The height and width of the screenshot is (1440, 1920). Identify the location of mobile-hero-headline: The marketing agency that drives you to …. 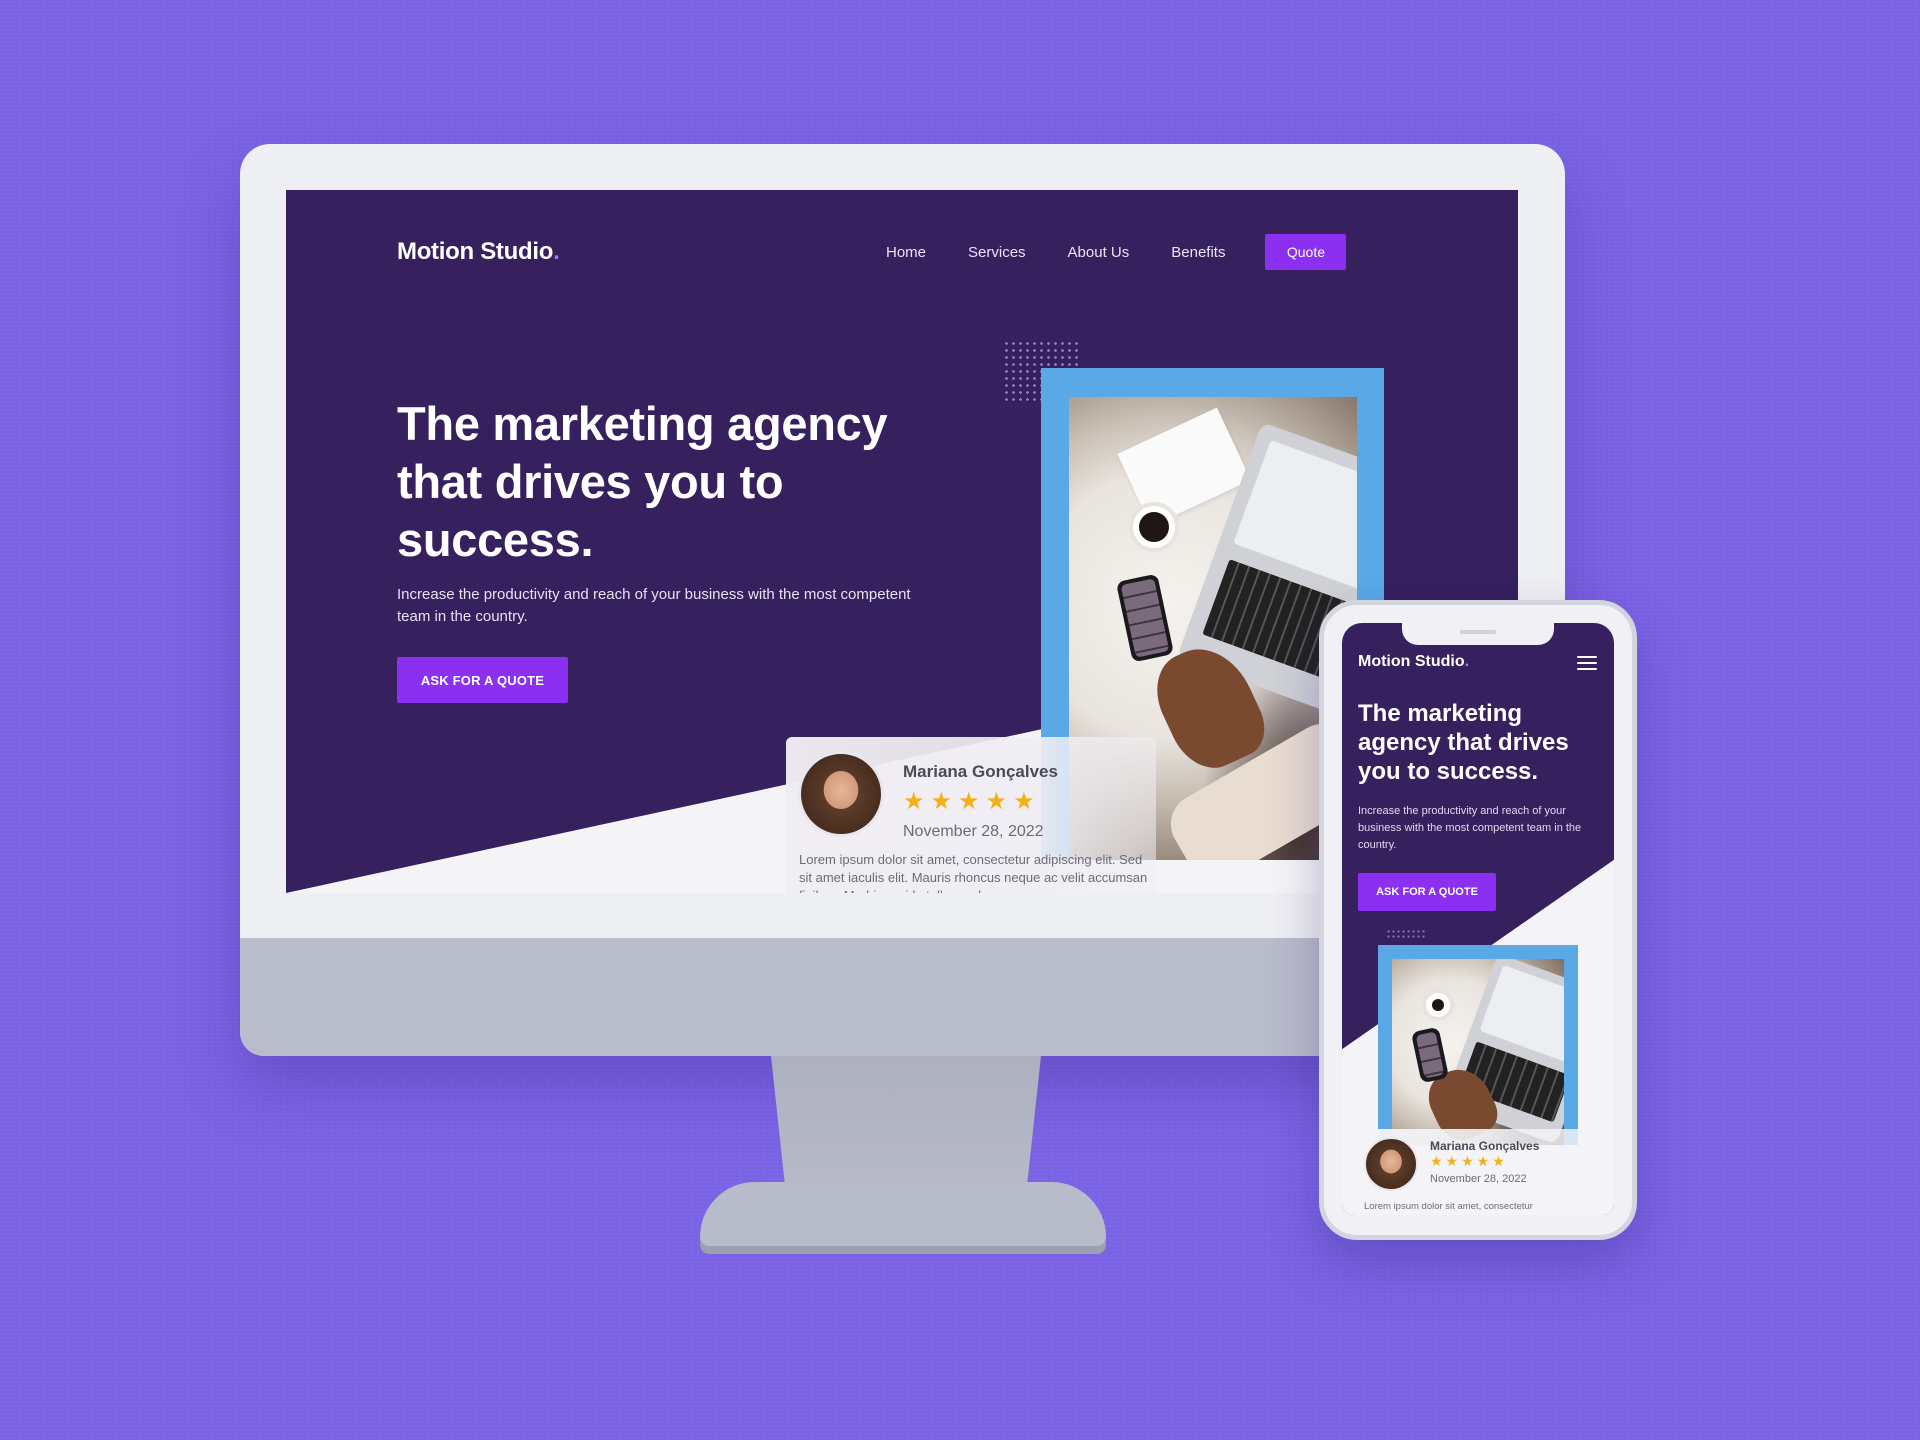
(1463, 742).